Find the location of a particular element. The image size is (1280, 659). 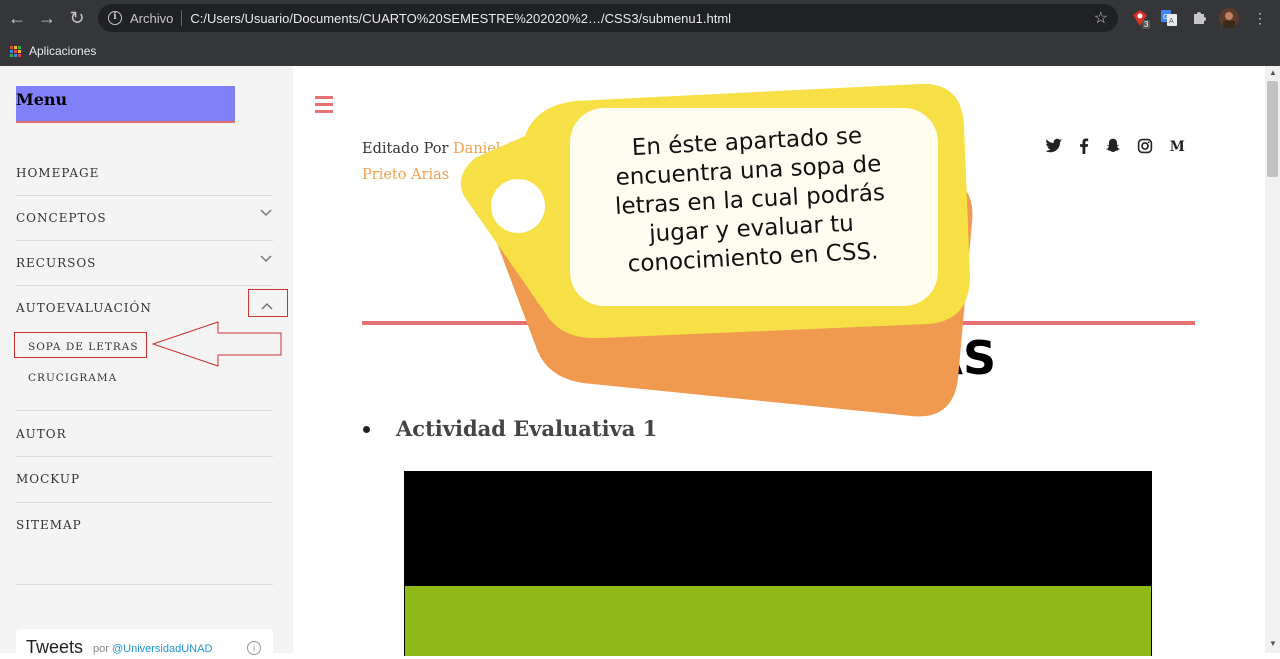

address-scheme: Archivo is located at coordinates (152, 18).